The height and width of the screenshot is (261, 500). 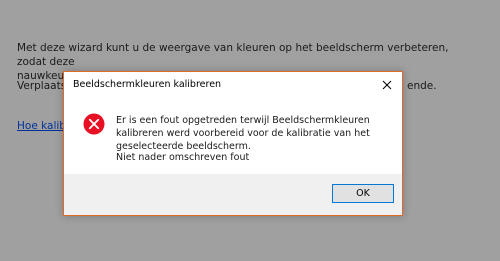 I want to click on dialog-footer: OK, so click(x=233, y=194).